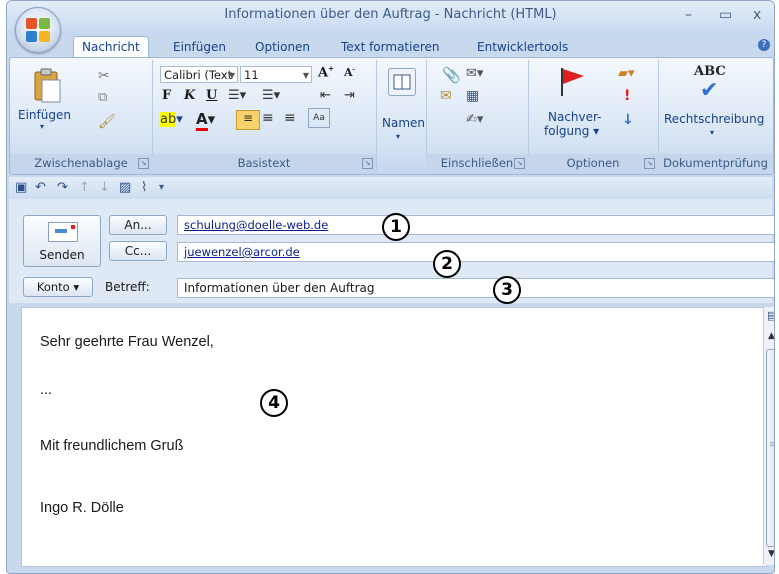  I want to click on next-item-icon: ↓, so click(104, 187).